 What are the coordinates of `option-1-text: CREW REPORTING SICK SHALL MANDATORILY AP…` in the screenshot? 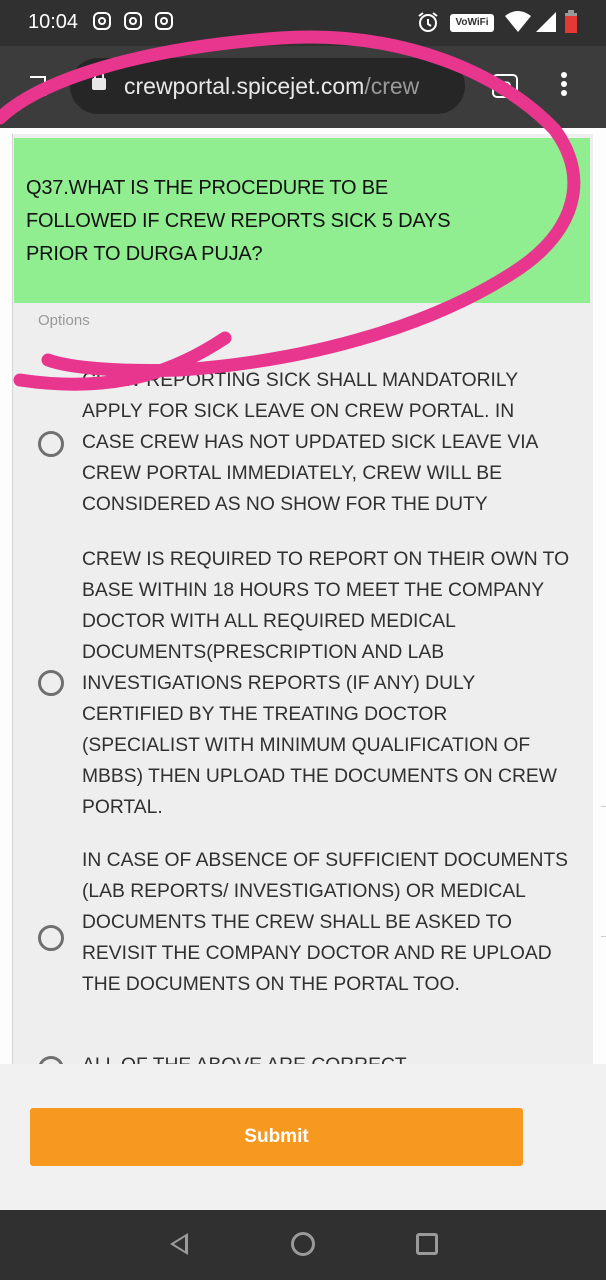 It's located at (310, 442).